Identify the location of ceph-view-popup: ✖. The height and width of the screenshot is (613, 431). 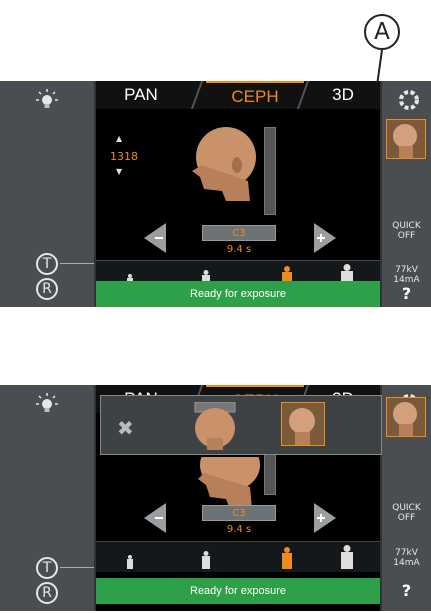
(241, 425).